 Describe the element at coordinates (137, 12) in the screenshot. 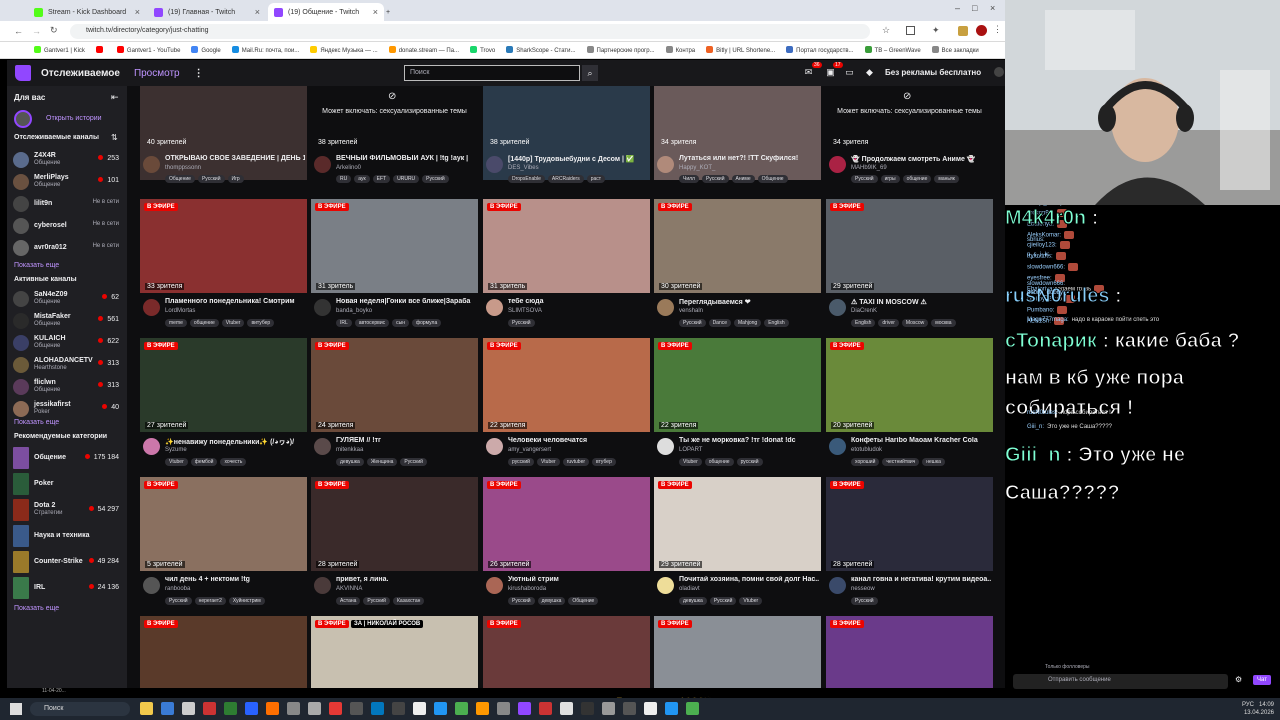

I see `close-icon: ×` at that location.